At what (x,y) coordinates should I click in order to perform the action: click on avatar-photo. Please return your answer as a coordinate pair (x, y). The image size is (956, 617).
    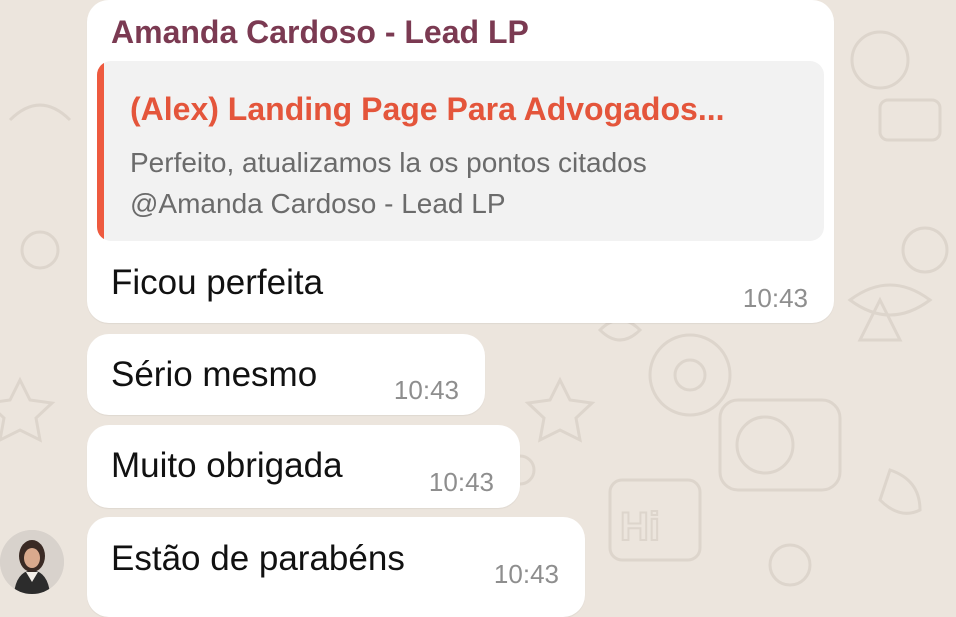
    Looking at the image, I should click on (32, 562).